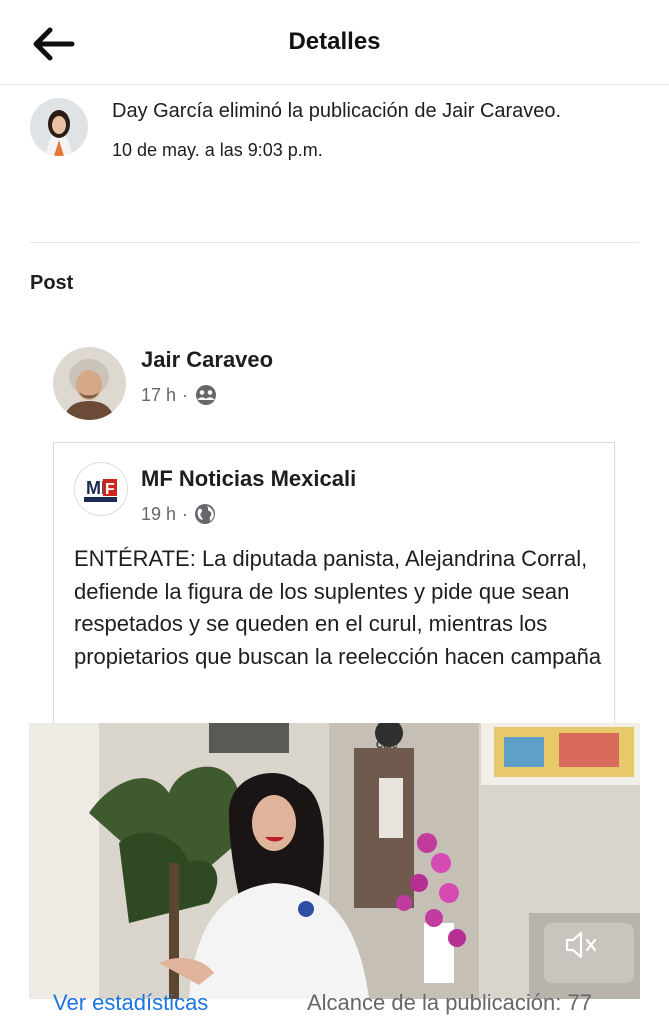  I want to click on shared-post-time: 19 h, so click(159, 513).